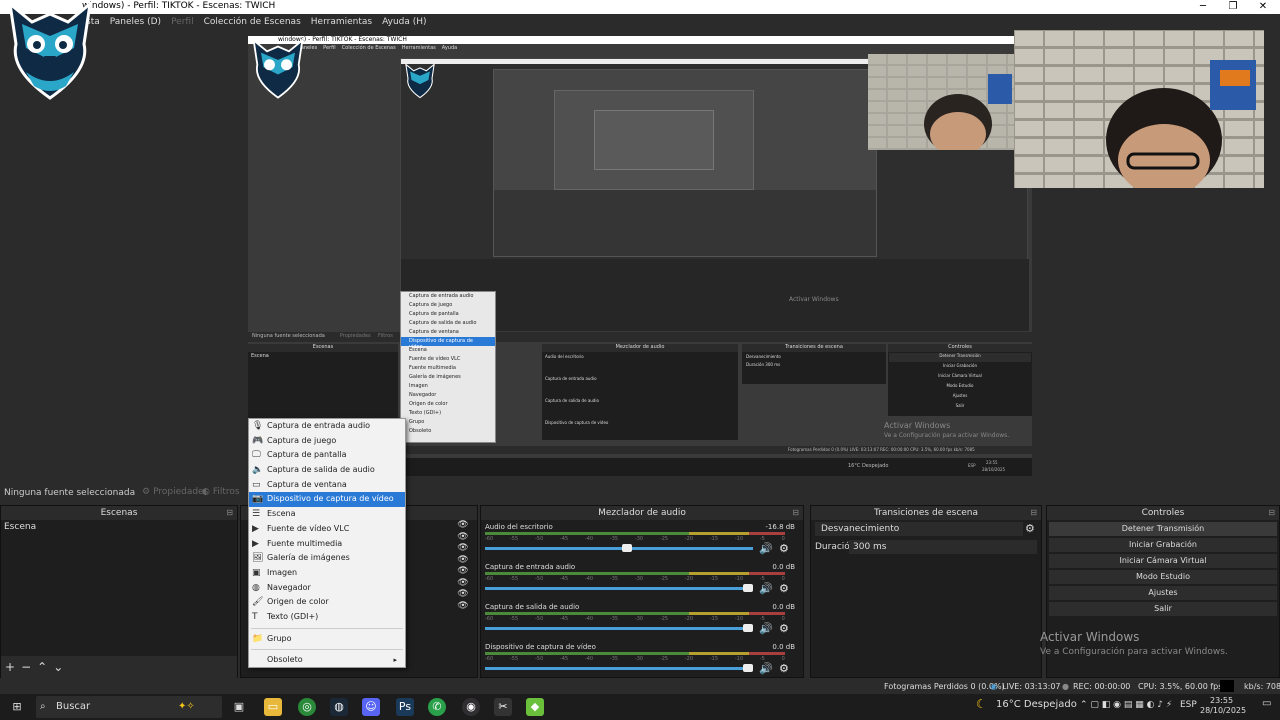 Image resolution: width=1280 pixels, height=720 pixels. I want to click on move-up-button: ⌃, so click(42, 667).